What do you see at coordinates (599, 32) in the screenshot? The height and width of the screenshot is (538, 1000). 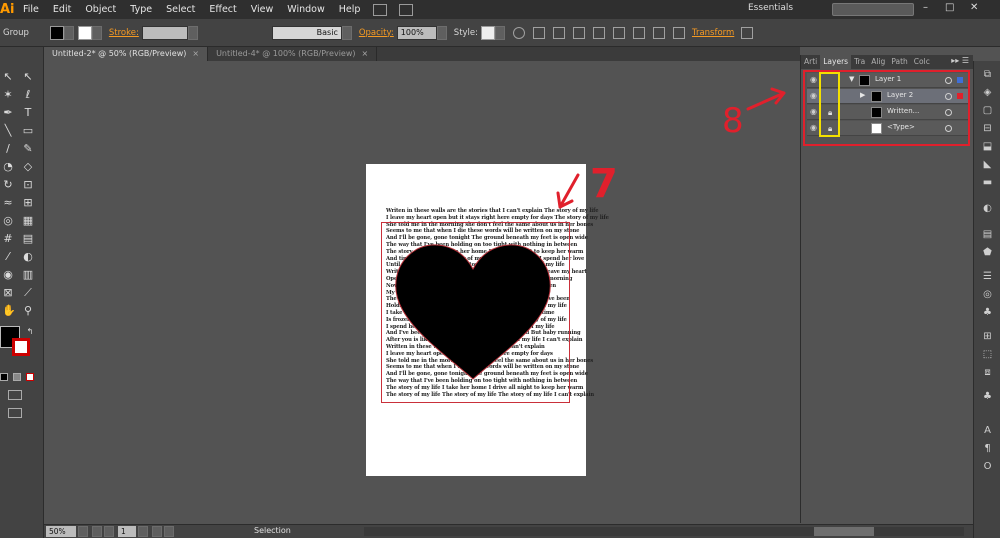 I see `align-right-icon` at bounding box center [599, 32].